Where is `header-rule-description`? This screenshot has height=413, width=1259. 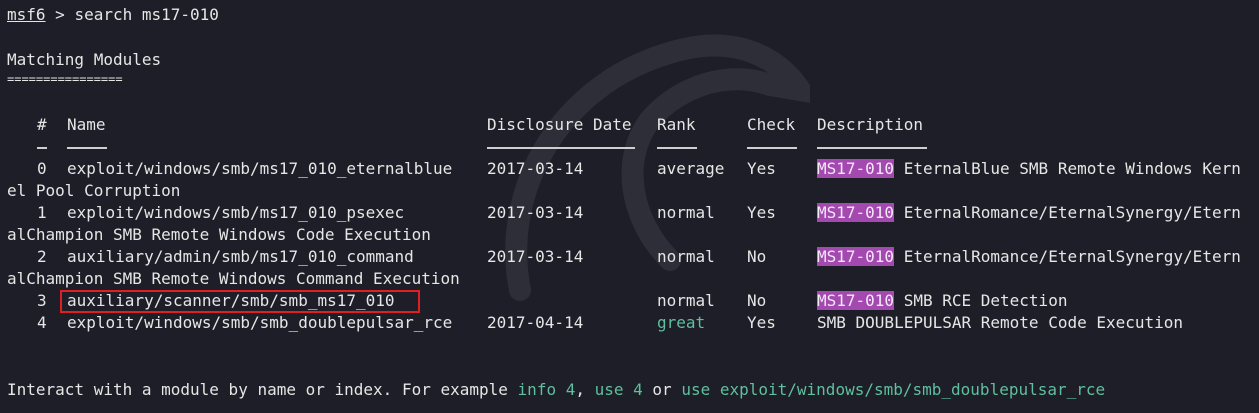 header-rule-description is located at coordinates (872, 148).